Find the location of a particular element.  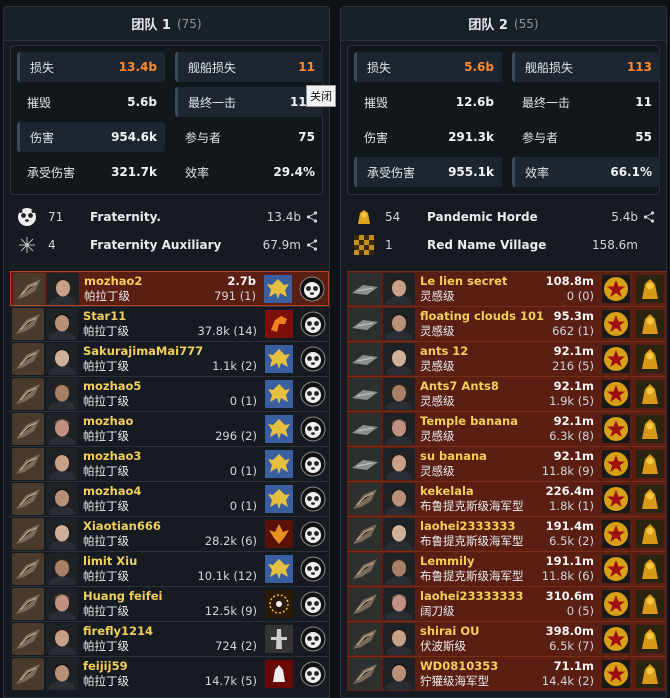

pilot-name: mozhao2 is located at coordinates (113, 281).